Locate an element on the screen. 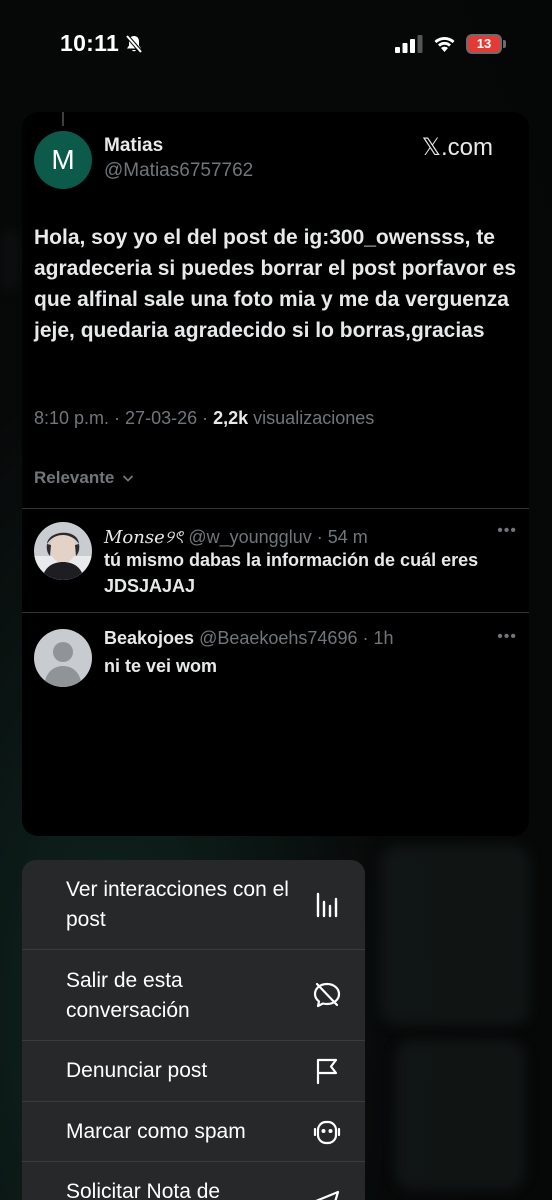  author-handle: @Matias6757762 is located at coordinates (178, 171).